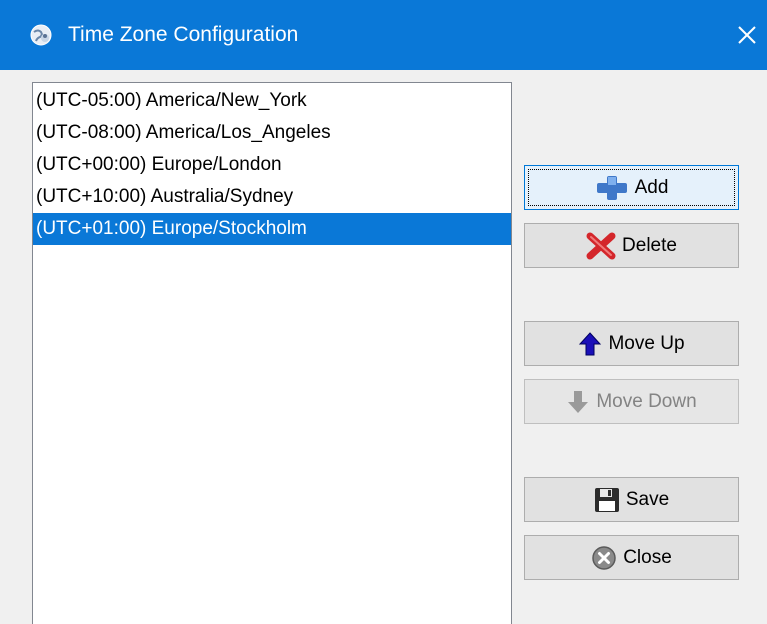 This screenshot has height=624, width=767. What do you see at coordinates (646, 401) in the screenshot?
I see `move-down-button-label: Move Down` at bounding box center [646, 401].